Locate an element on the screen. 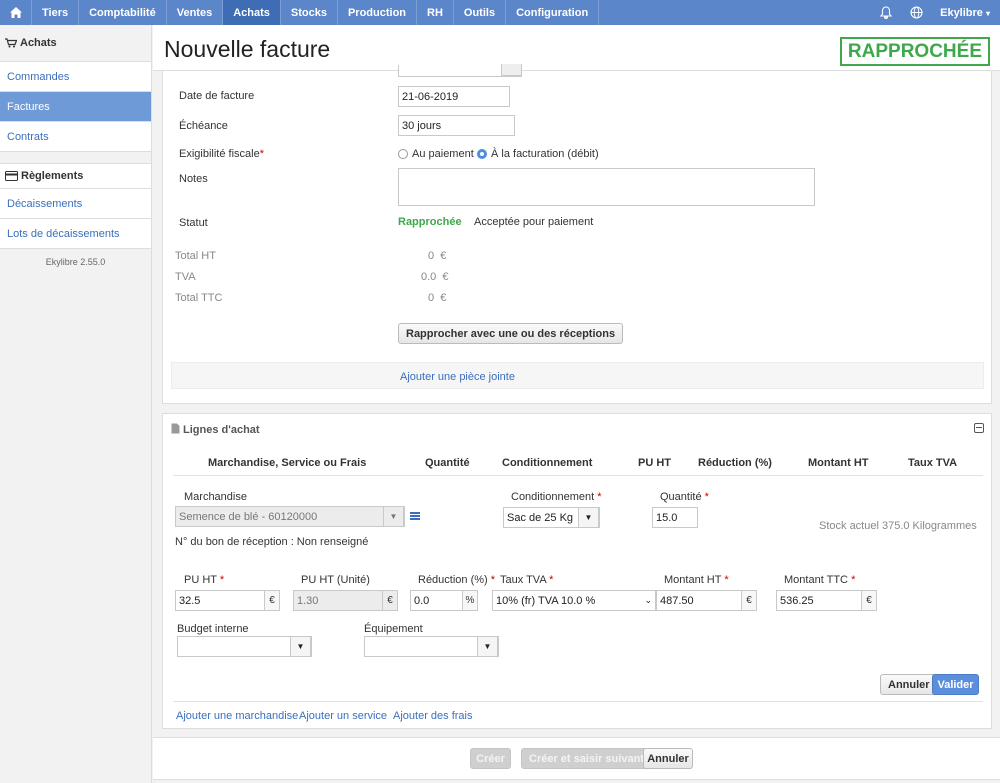 The width and height of the screenshot is (1000, 783). amount-ttc-label-text: Montant TTC is located at coordinates (816, 580).